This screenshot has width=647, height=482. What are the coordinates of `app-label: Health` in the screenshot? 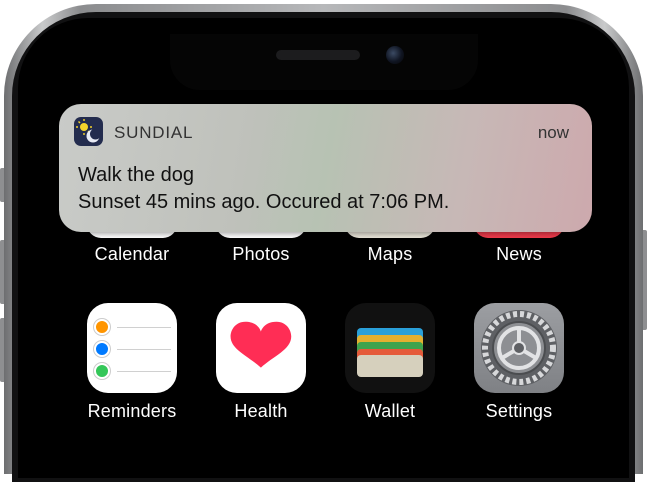 It's located at (261, 411).